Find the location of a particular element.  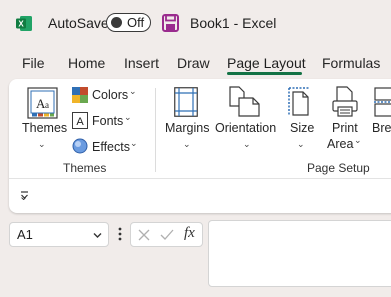

margins-icon is located at coordinates (186, 102).